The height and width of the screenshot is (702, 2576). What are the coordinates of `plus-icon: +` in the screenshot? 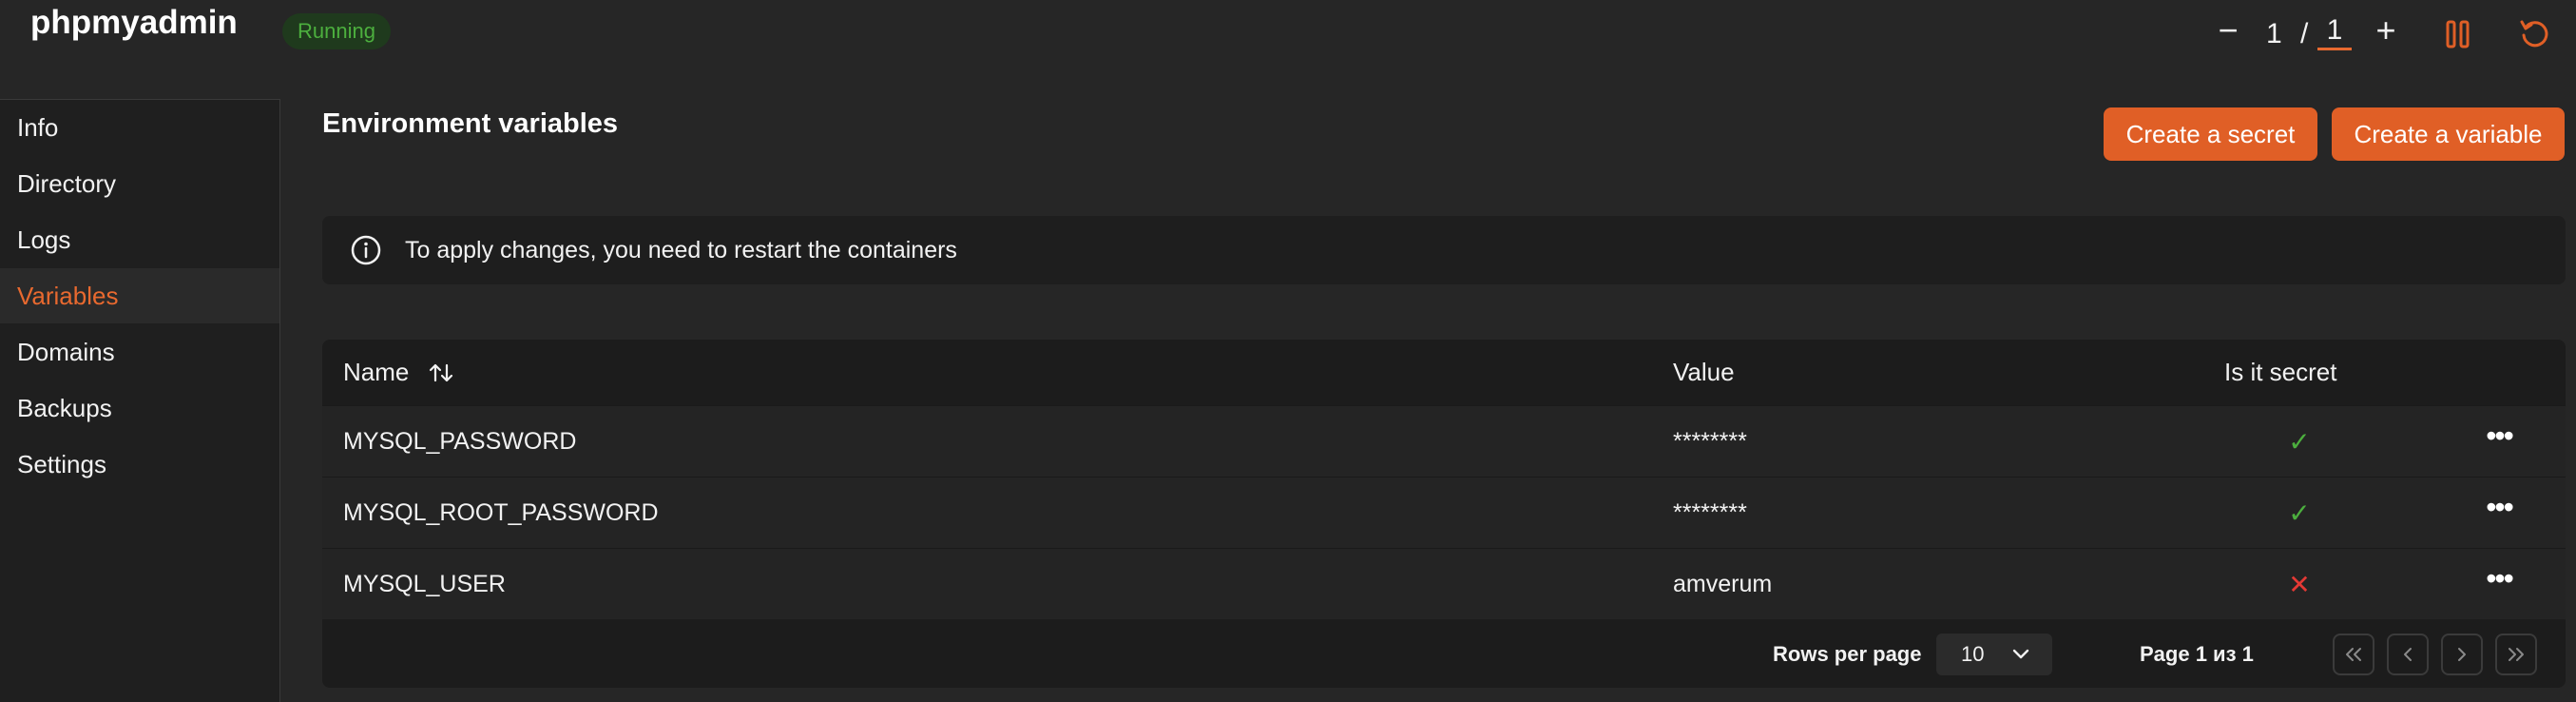 It's located at (2385, 29).